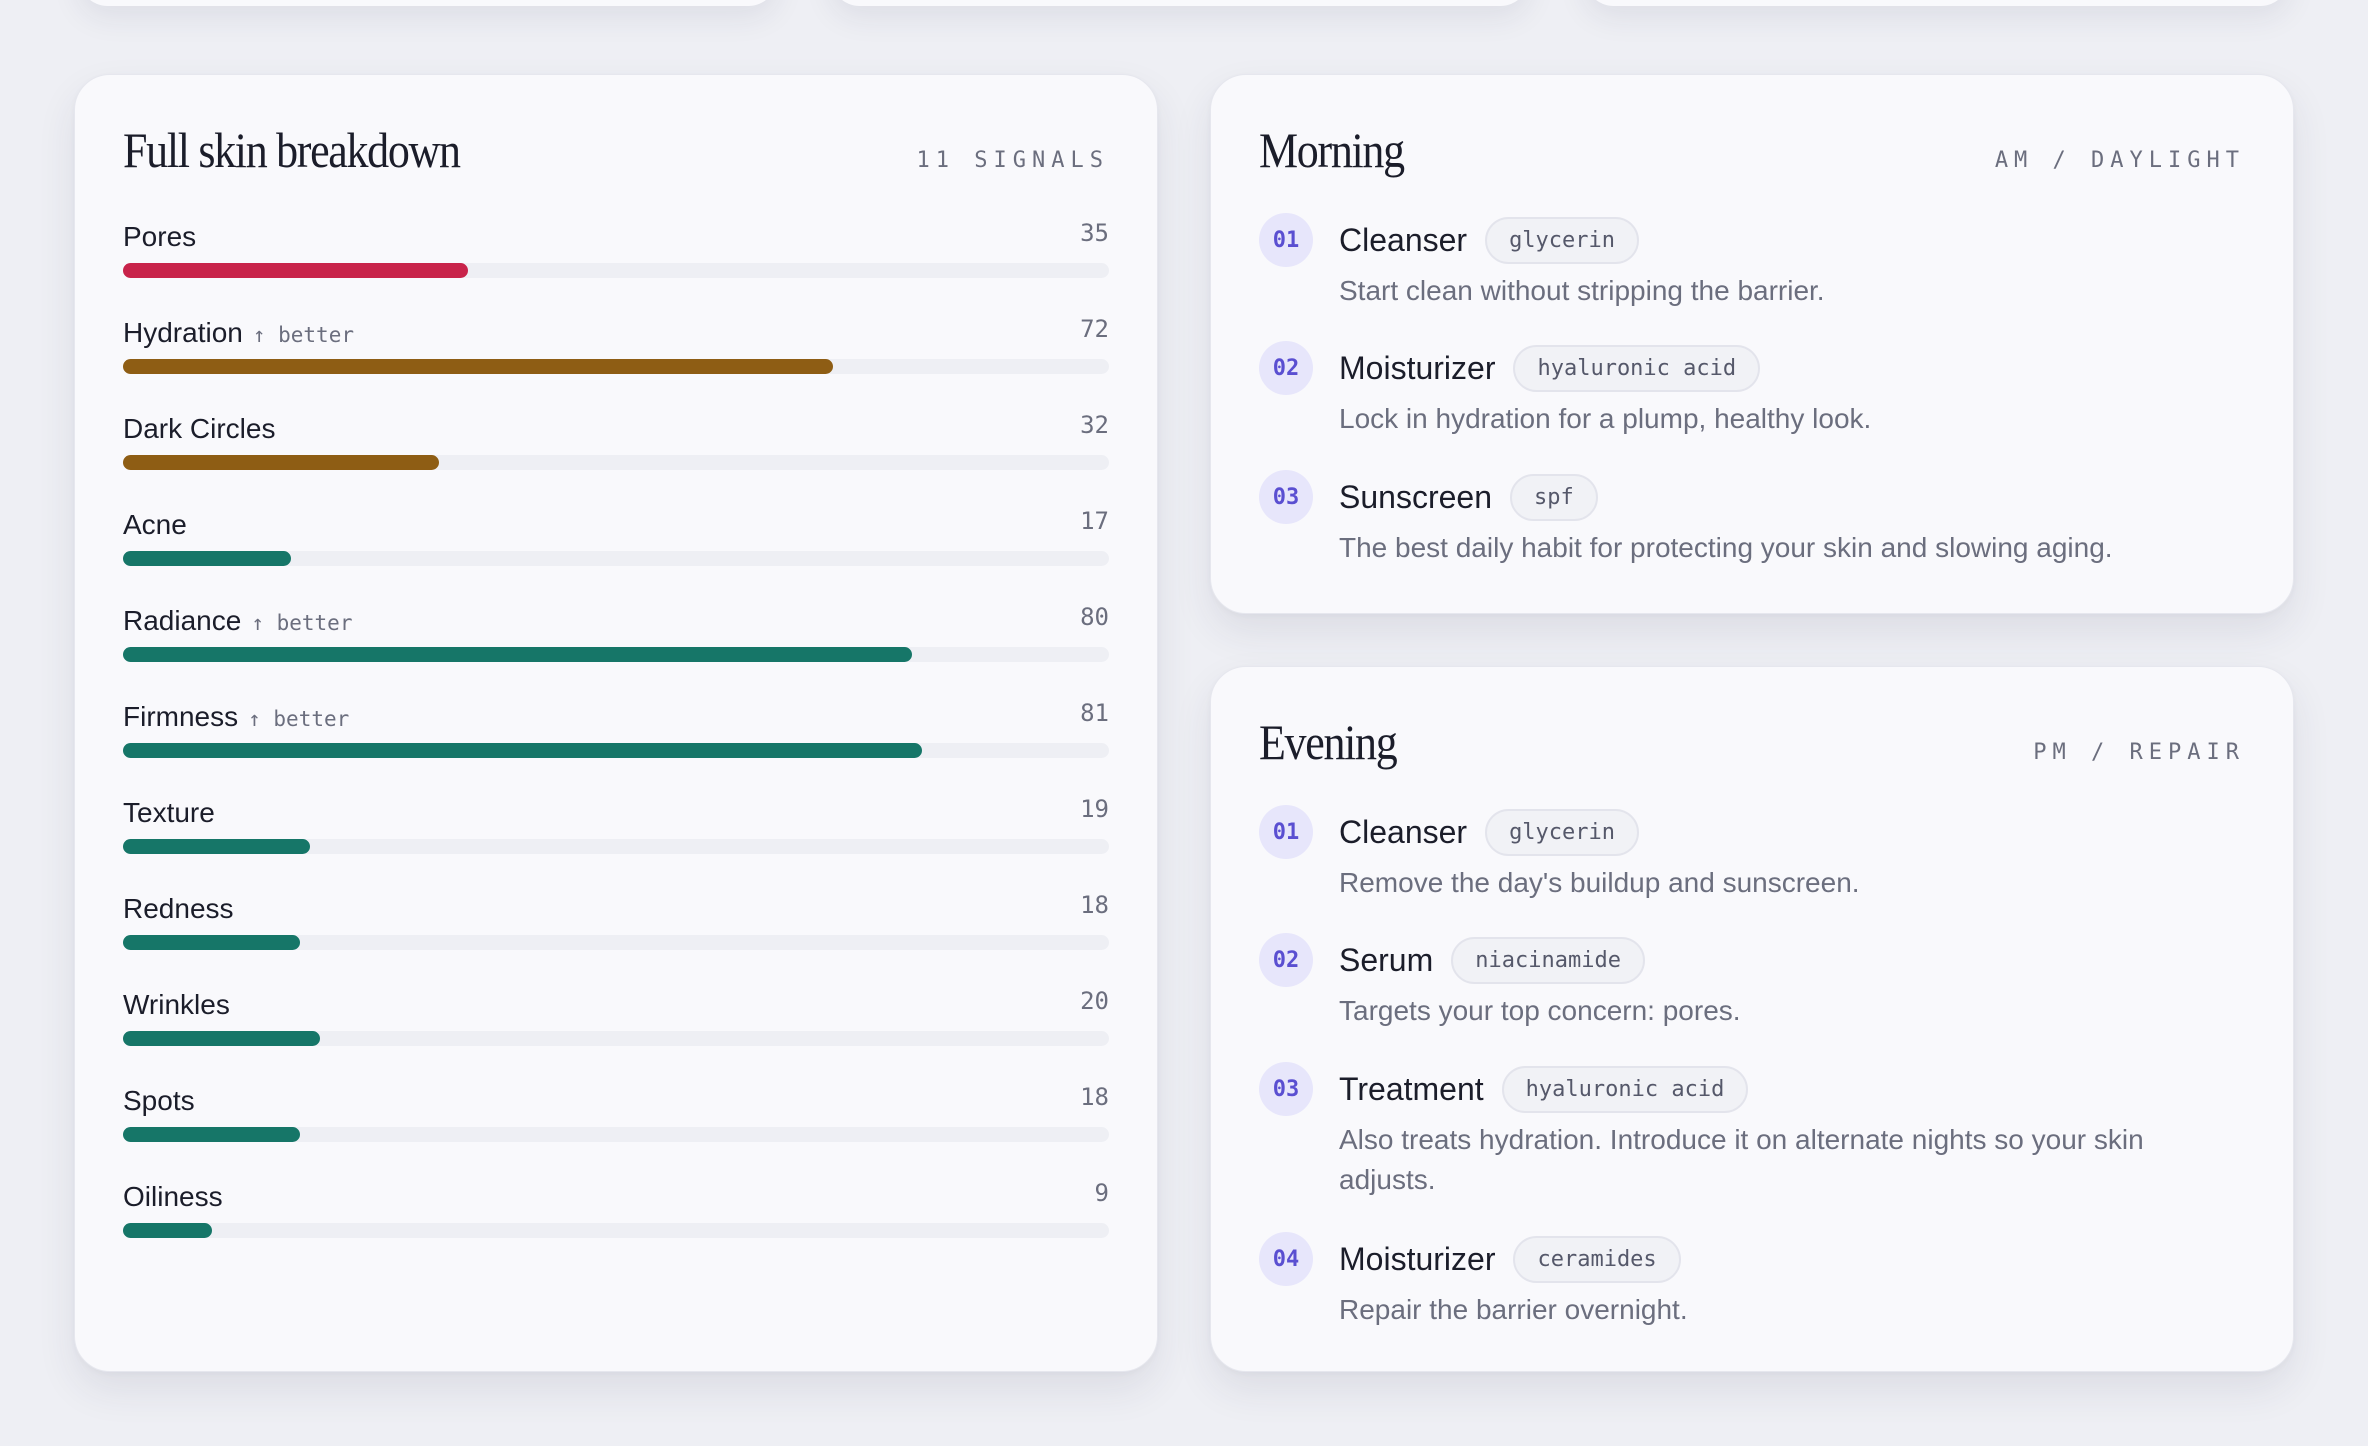  Describe the element at coordinates (1553, 497) in the screenshot. I see `ingredient-pill: spf` at that location.